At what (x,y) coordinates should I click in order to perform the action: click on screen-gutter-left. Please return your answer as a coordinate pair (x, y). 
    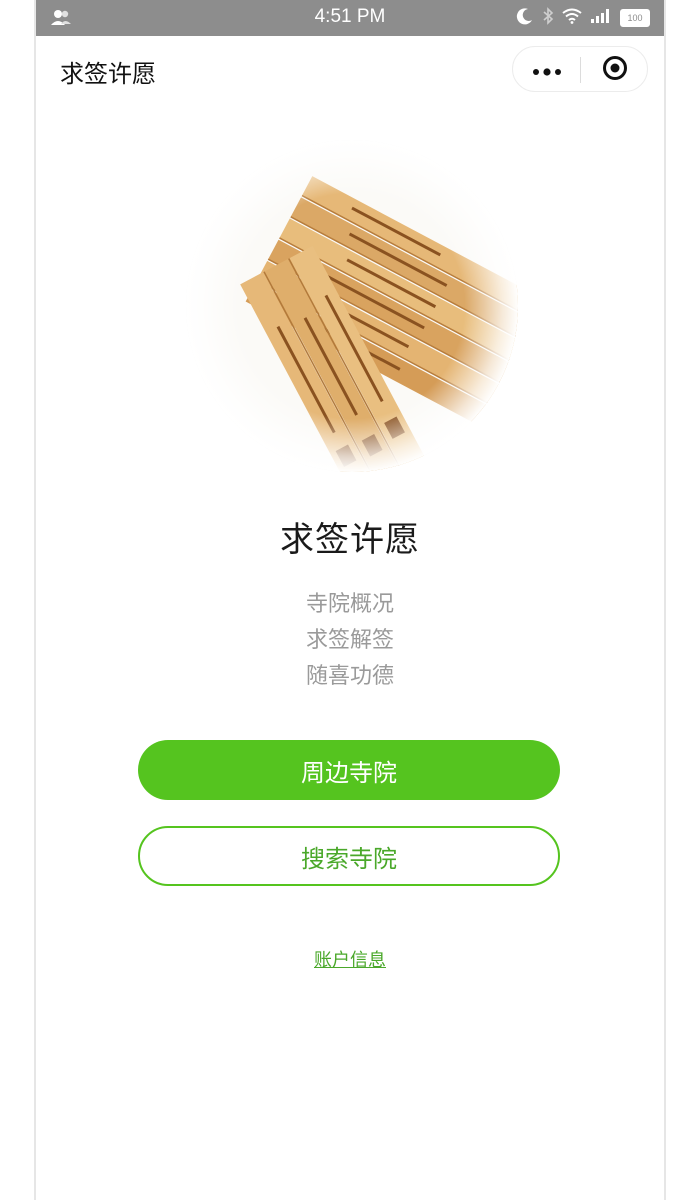
    Looking at the image, I should click on (18, 600).